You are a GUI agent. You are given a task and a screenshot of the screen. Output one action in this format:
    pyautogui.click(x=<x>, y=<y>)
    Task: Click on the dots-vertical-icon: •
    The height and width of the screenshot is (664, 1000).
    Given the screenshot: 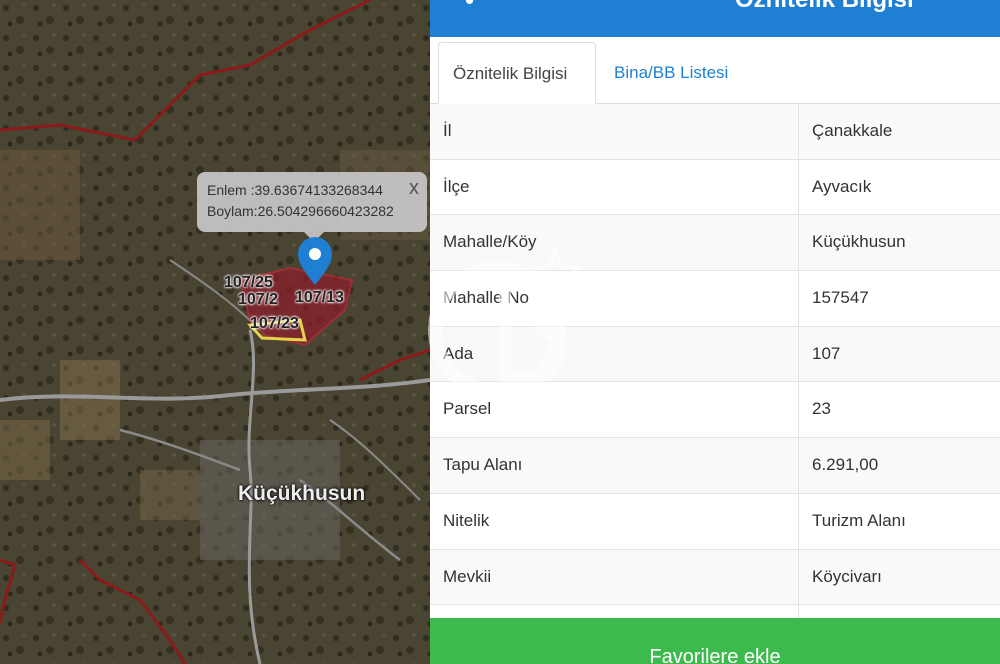 What is the action you would take?
    pyautogui.click(x=469, y=6)
    